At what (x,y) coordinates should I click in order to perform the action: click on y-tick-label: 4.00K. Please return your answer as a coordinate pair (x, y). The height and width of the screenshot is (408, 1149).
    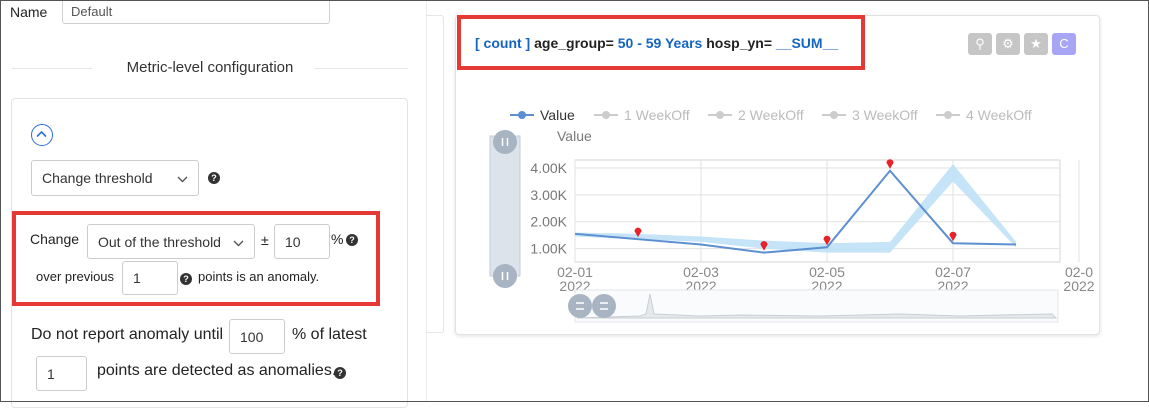
    Looking at the image, I should click on (548, 168).